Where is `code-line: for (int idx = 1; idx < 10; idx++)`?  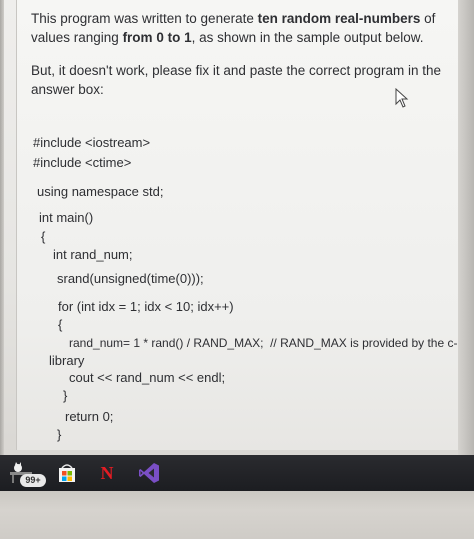
code-line: for (int idx = 1; idx < 10; idx++) is located at coordinates (146, 306).